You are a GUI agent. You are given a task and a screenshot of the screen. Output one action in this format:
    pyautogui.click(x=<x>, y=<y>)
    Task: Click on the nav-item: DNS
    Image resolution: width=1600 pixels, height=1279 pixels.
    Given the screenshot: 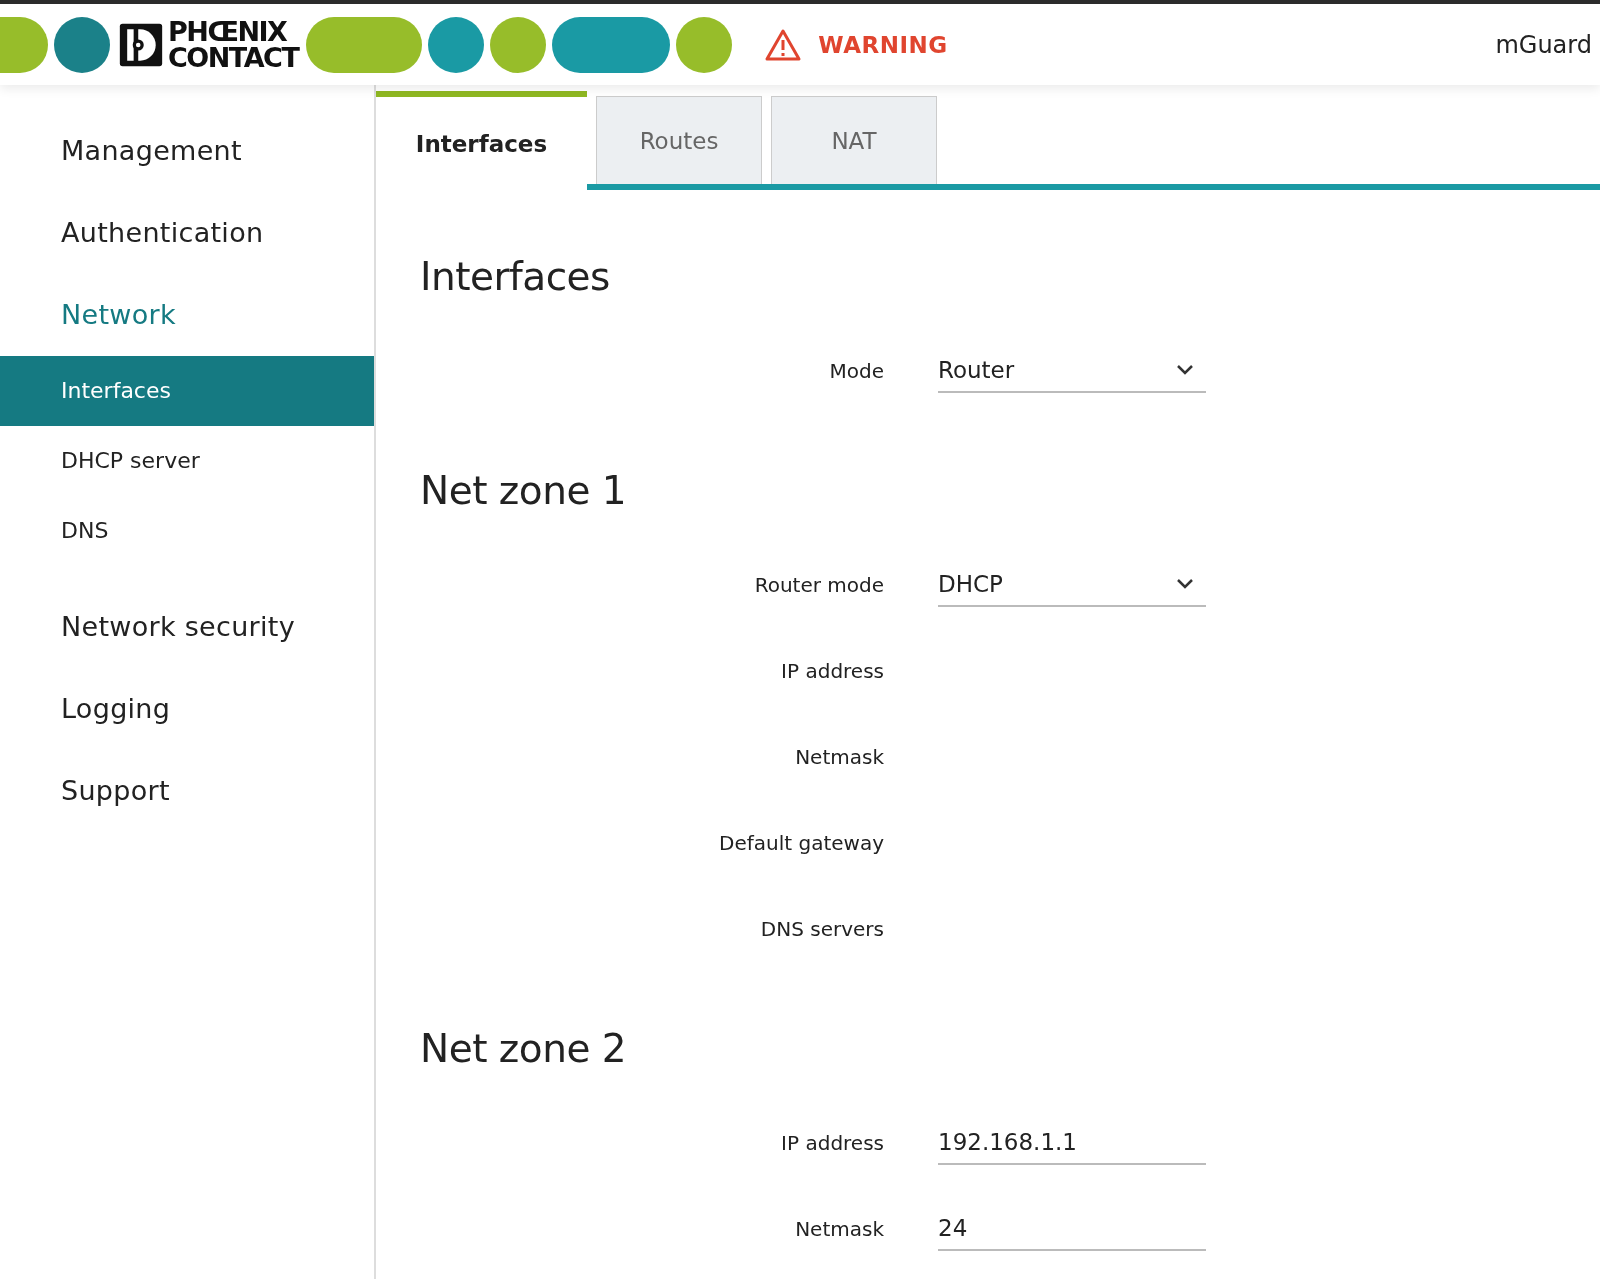 What is the action you would take?
    pyautogui.click(x=187, y=531)
    